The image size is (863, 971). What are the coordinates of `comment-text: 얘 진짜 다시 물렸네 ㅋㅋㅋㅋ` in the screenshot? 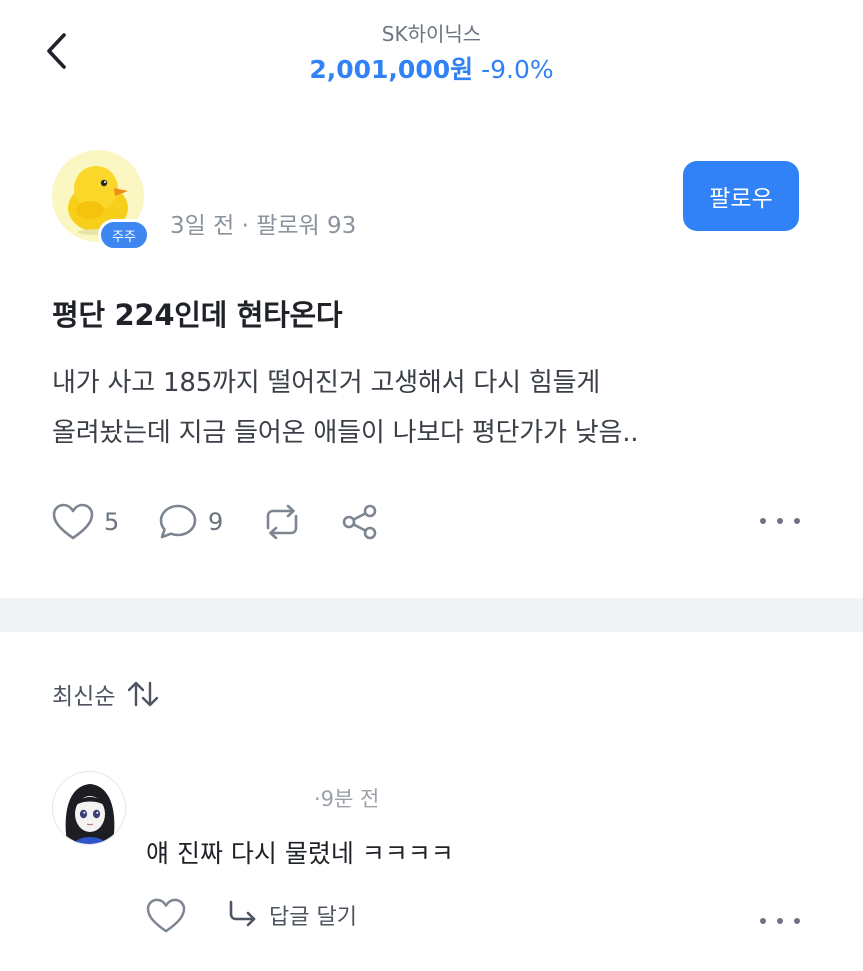 It's located at (300, 853).